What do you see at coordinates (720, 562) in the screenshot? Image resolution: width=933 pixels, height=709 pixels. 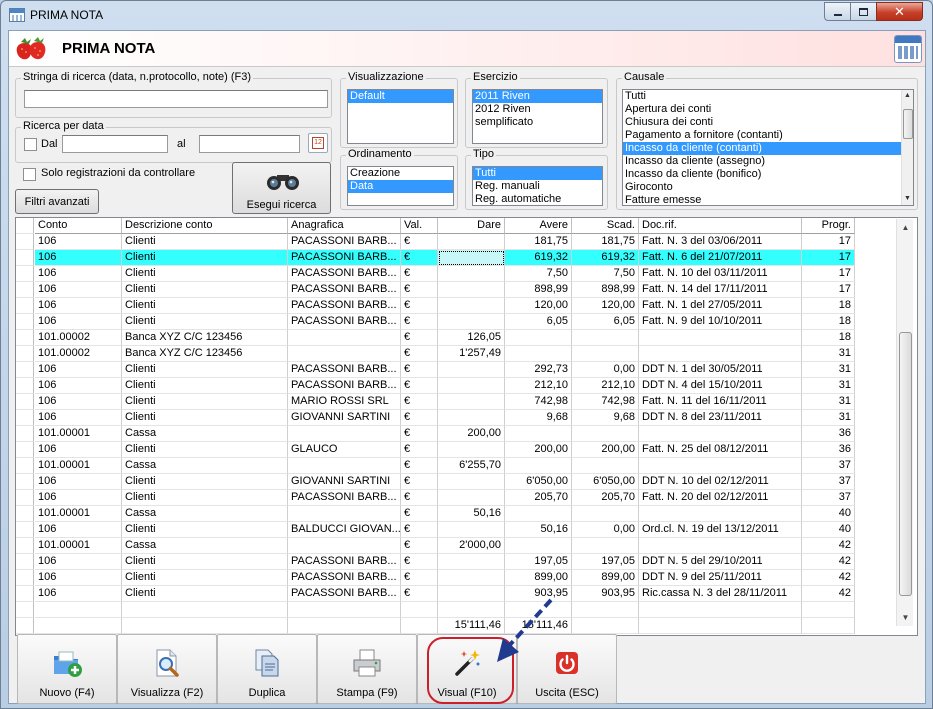 I see `table-cell: DDT N. 5 del 29/10/2011` at bounding box center [720, 562].